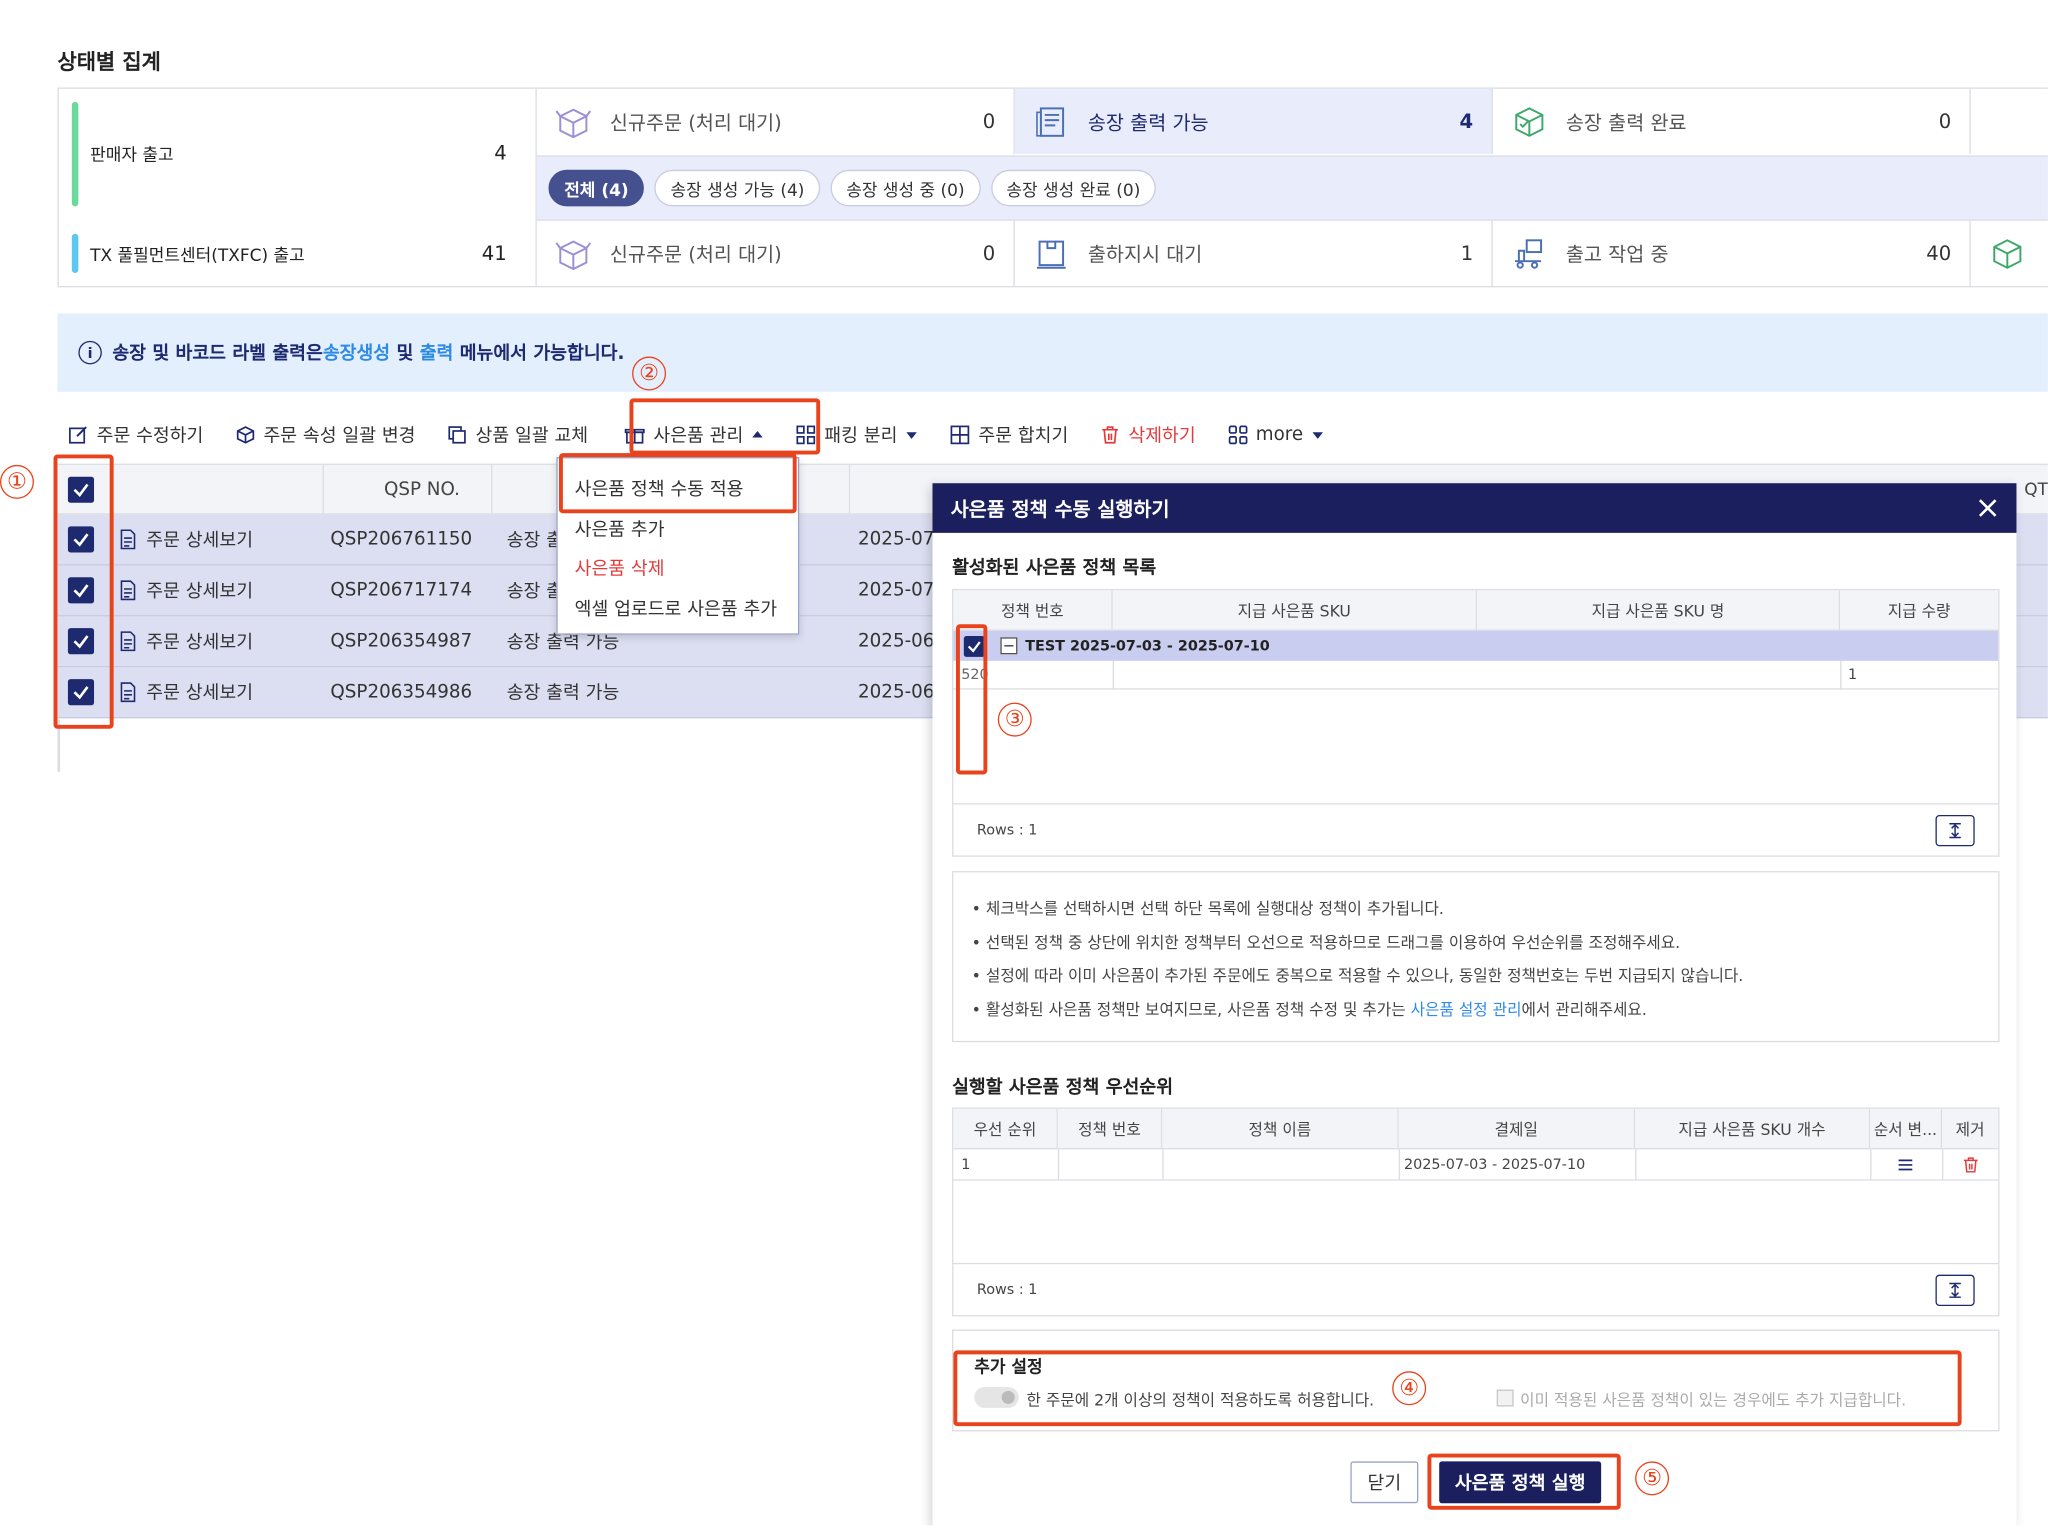 The height and width of the screenshot is (1528, 2048). Describe the element at coordinates (900, 692) in the screenshot. I see `date: 2025-06-` at that location.